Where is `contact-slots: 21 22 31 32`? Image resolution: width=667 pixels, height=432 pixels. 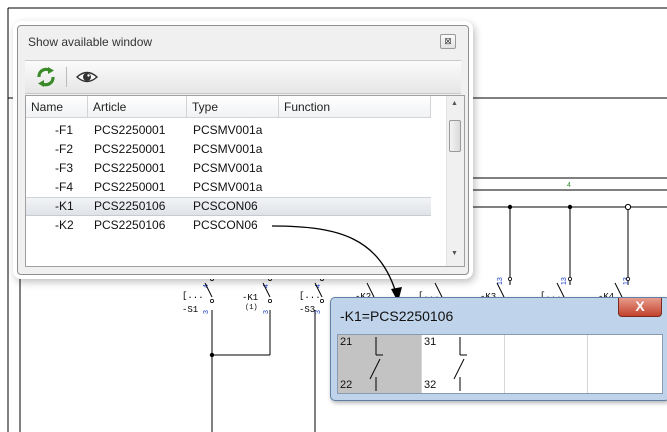
contact-slots: 21 22 31 32 is located at coordinates (500, 364).